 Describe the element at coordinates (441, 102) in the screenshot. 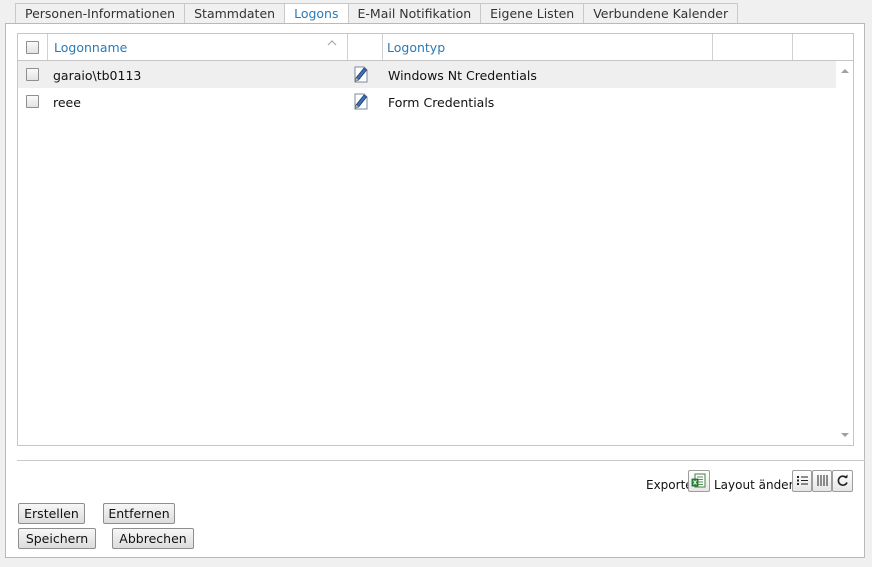

I see `cell-logontyp: Form Credentials` at that location.